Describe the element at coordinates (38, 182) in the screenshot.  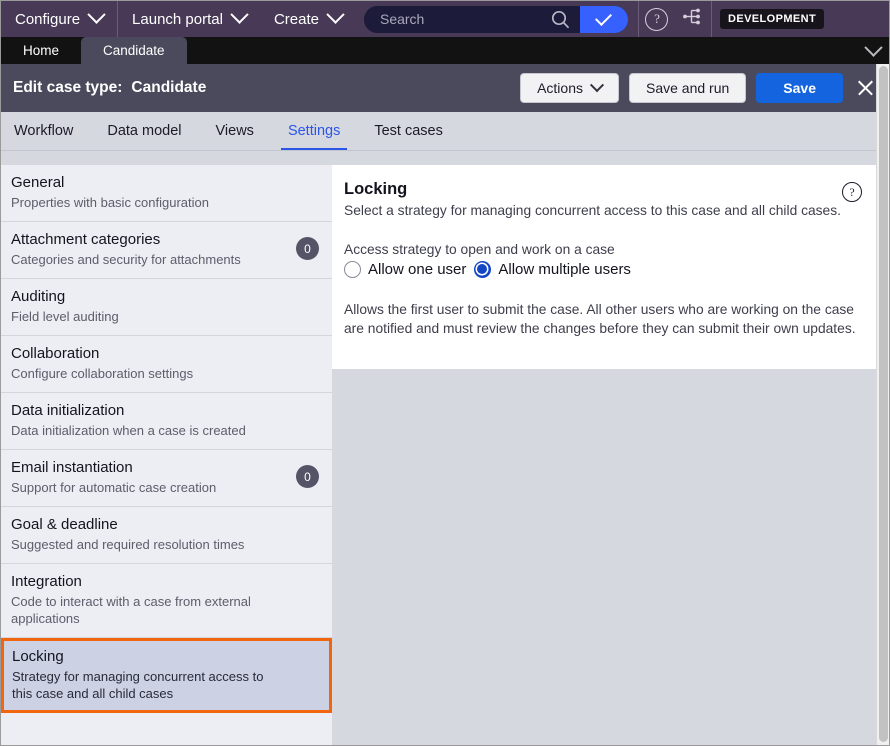
I see `sidebar-item-title: General` at that location.